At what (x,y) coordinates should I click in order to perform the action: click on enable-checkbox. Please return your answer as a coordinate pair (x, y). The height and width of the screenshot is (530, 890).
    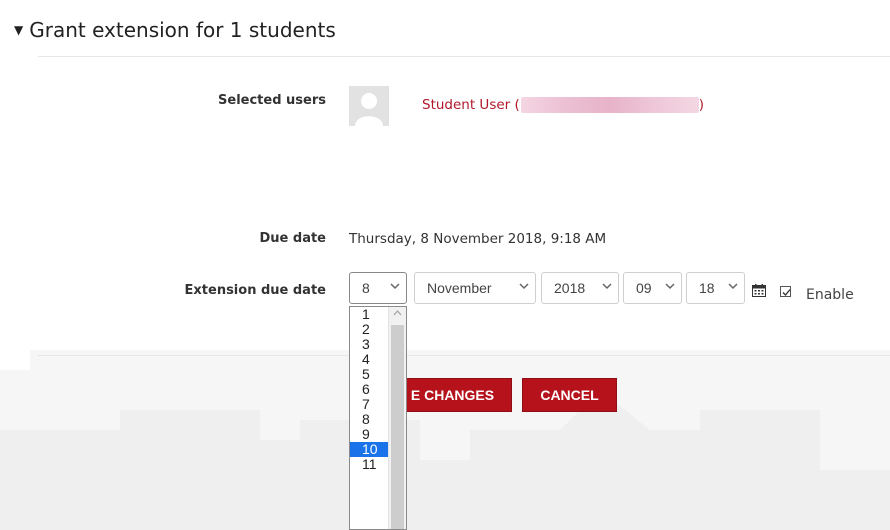
    Looking at the image, I should click on (785, 291).